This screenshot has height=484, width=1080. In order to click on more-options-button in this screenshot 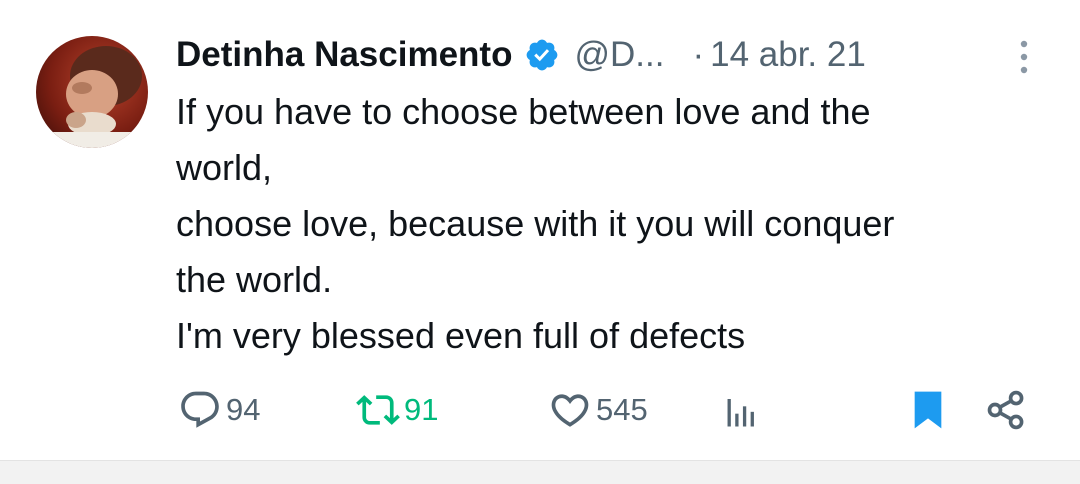, I will do `click(1024, 57)`.